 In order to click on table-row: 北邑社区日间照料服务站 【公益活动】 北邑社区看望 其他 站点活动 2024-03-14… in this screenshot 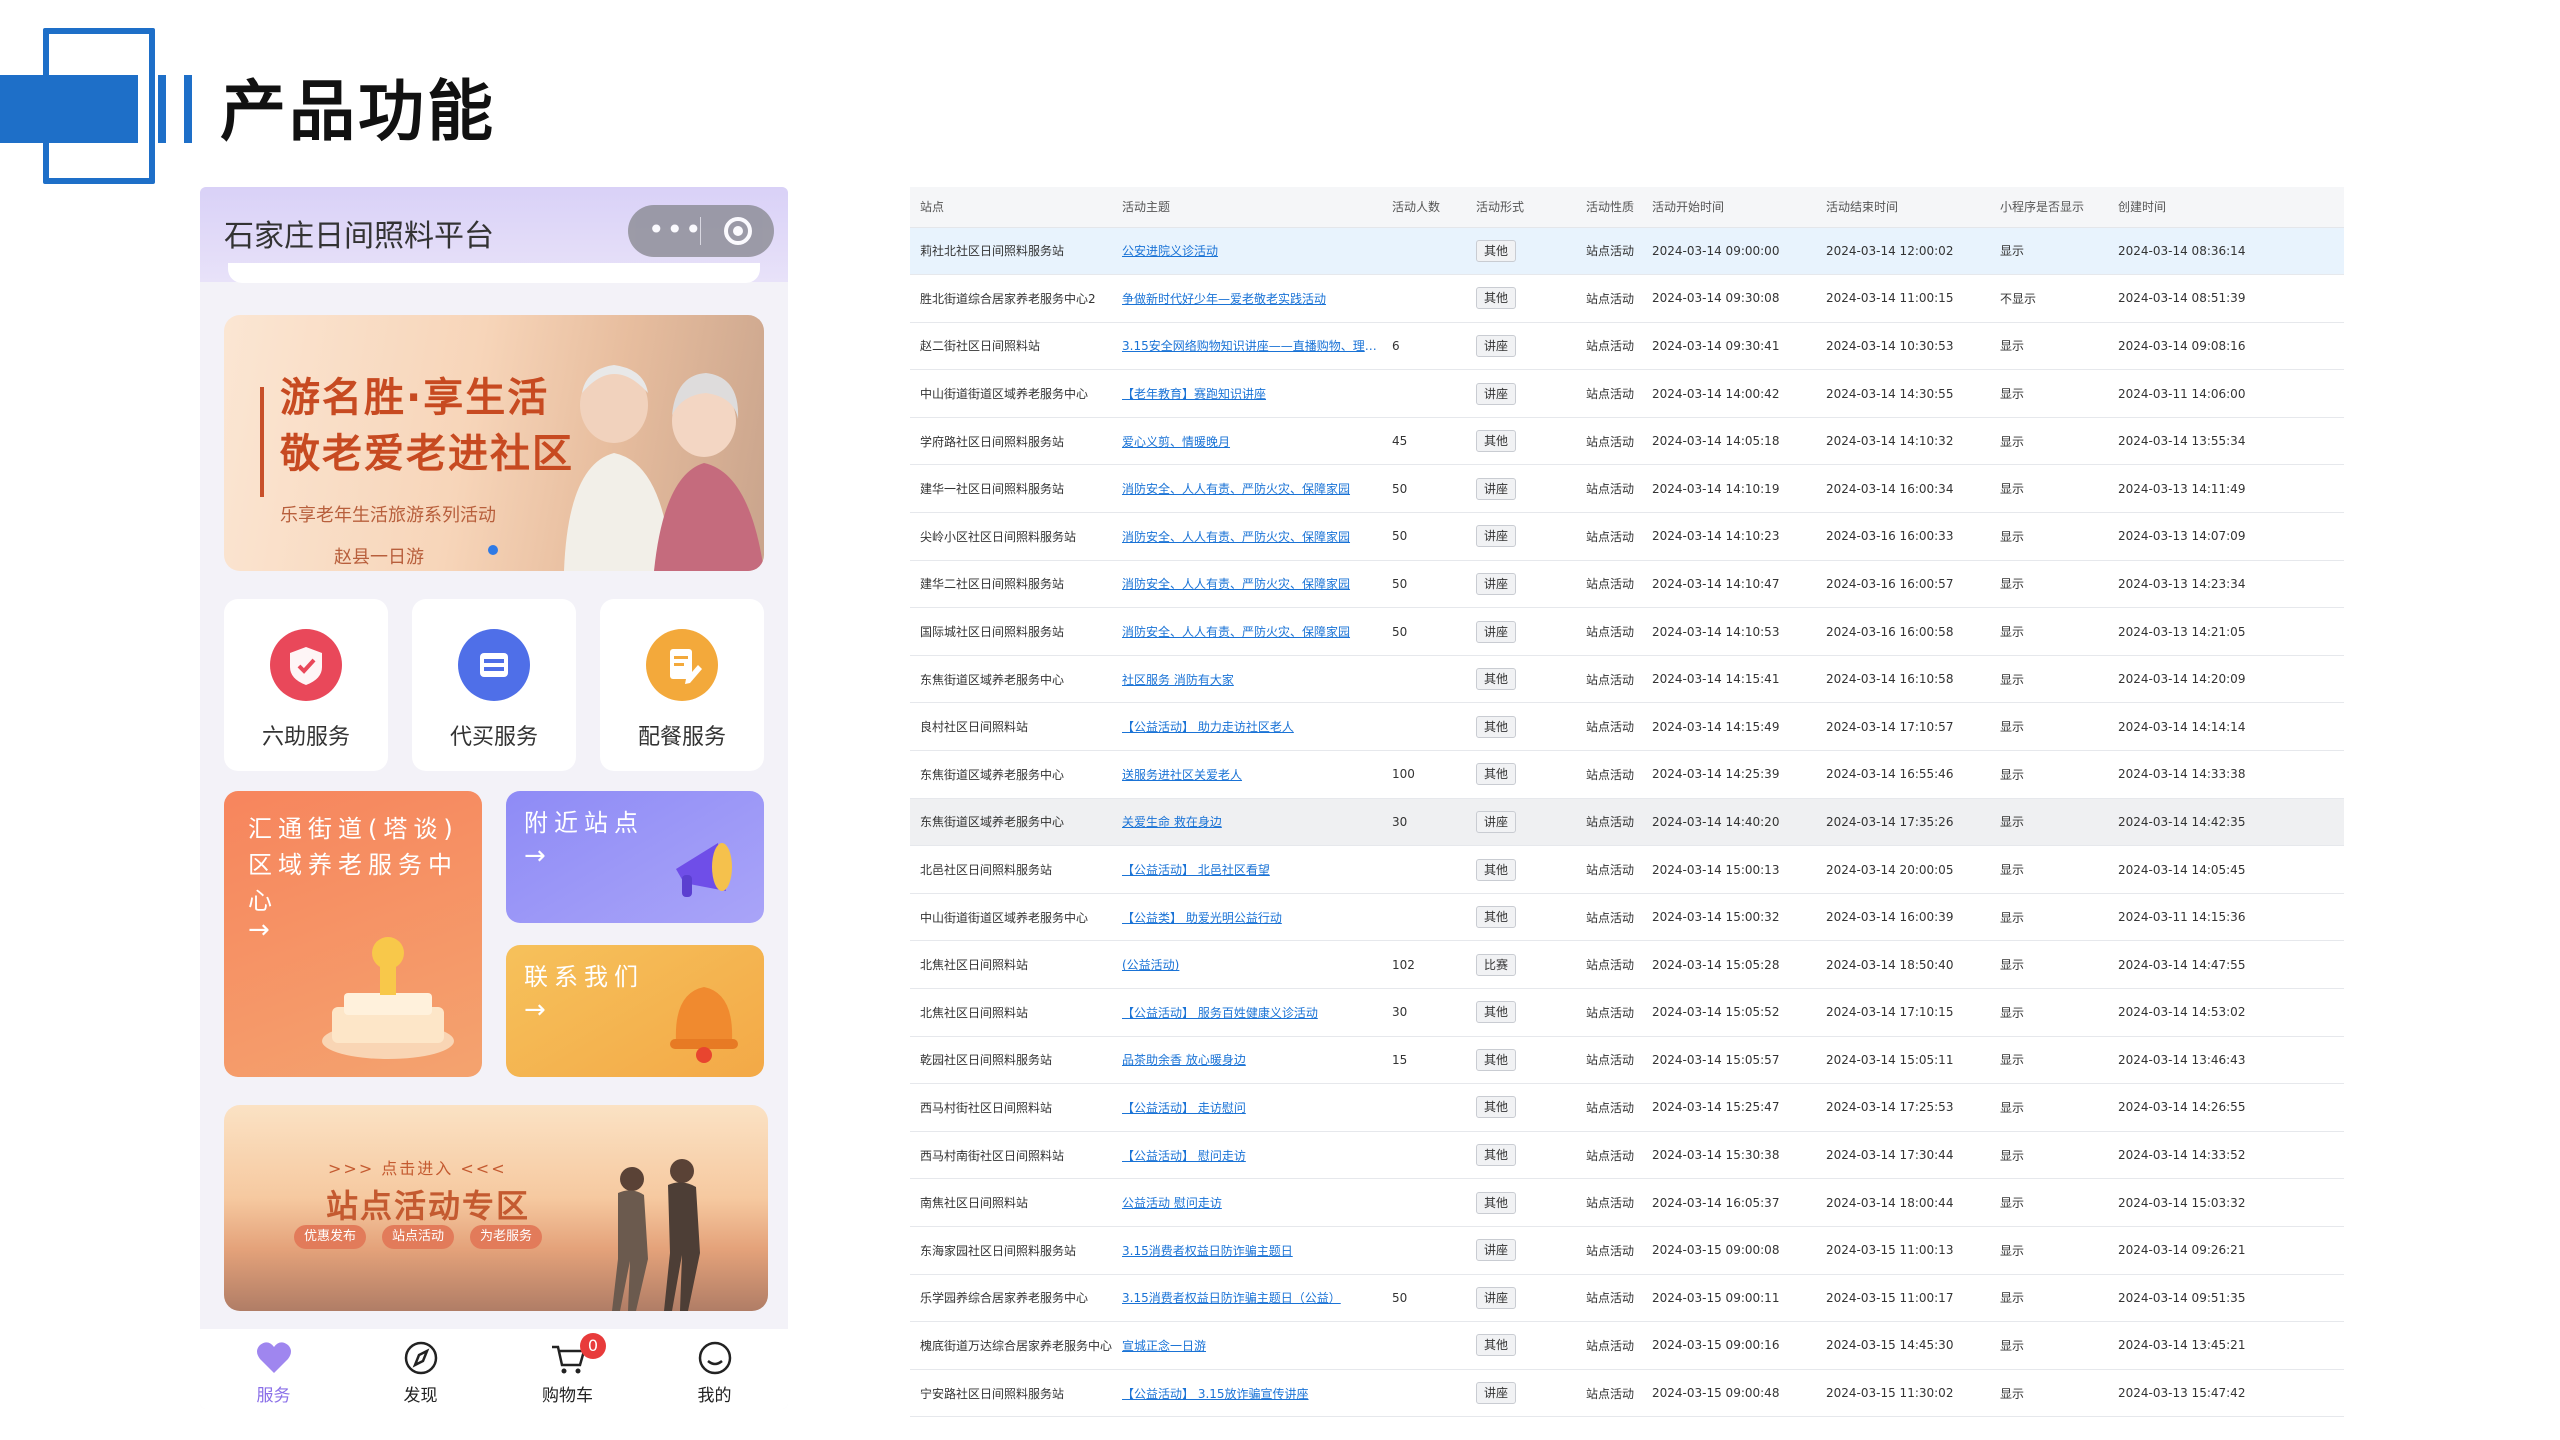, I will do `click(1627, 869)`.